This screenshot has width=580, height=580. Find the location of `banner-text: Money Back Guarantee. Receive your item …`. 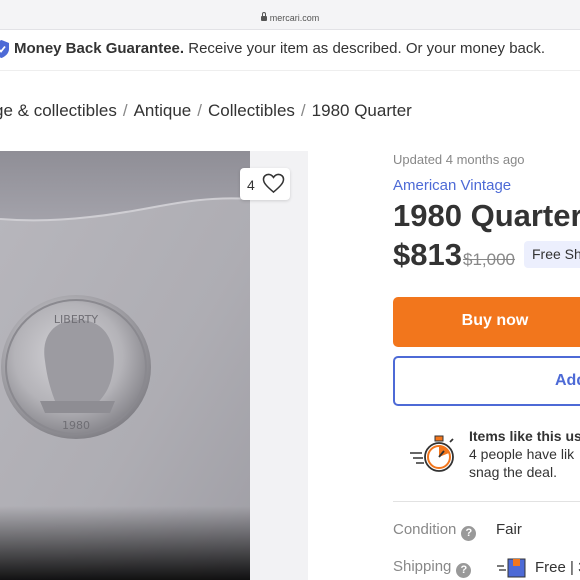

banner-text: Money Back Guarantee. Receive your item … is located at coordinates (279, 48).